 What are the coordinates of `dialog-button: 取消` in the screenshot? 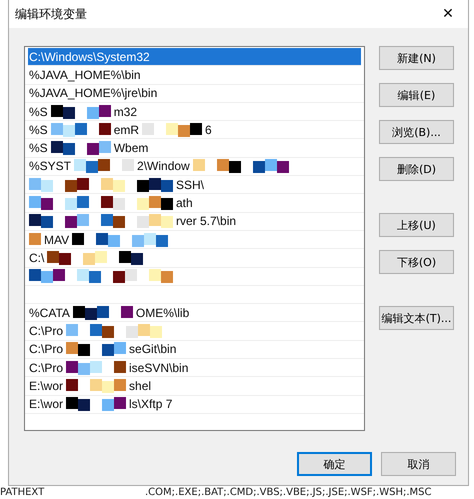 It's located at (418, 464).